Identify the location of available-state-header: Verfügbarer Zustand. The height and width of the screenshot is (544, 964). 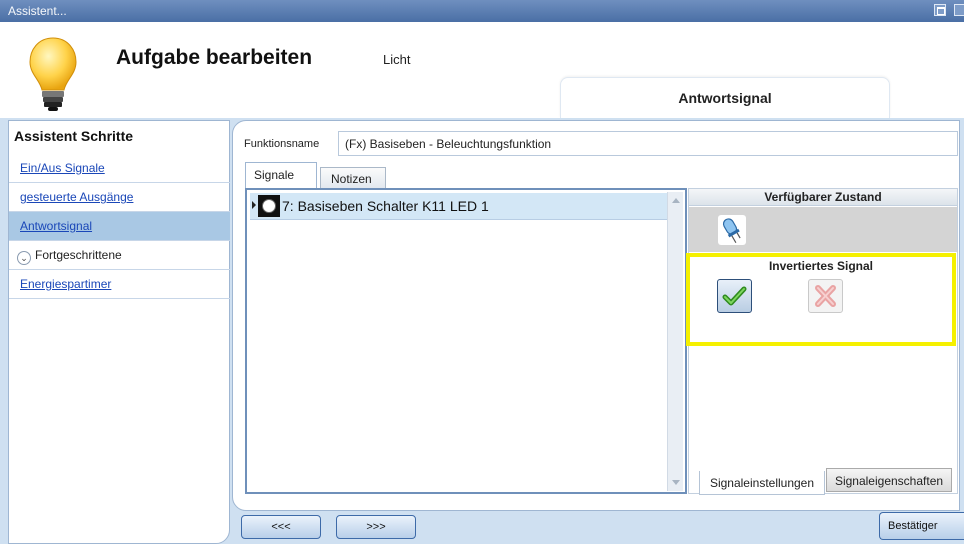
(823, 197).